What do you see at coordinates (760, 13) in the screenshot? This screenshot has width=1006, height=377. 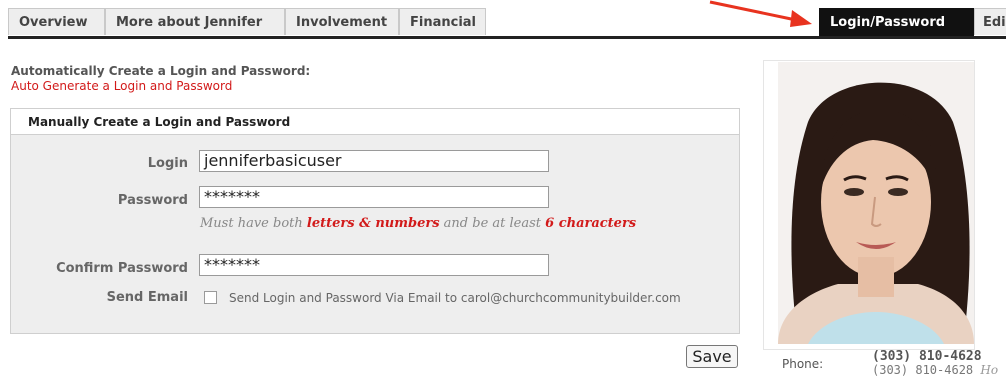 I see `annotation-arrow-icon` at bounding box center [760, 13].